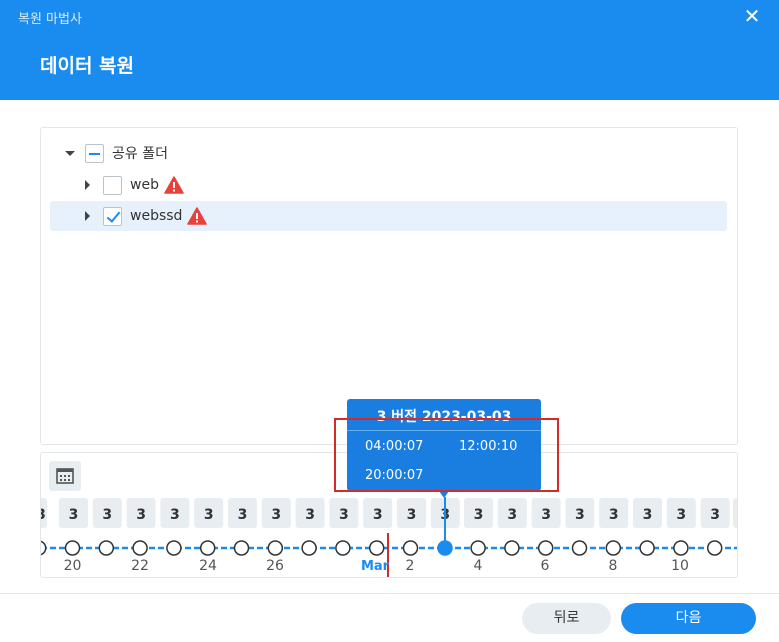 The width and height of the screenshot is (779, 642). Describe the element at coordinates (545, 566) in the screenshot. I see `date-label: 6` at that location.